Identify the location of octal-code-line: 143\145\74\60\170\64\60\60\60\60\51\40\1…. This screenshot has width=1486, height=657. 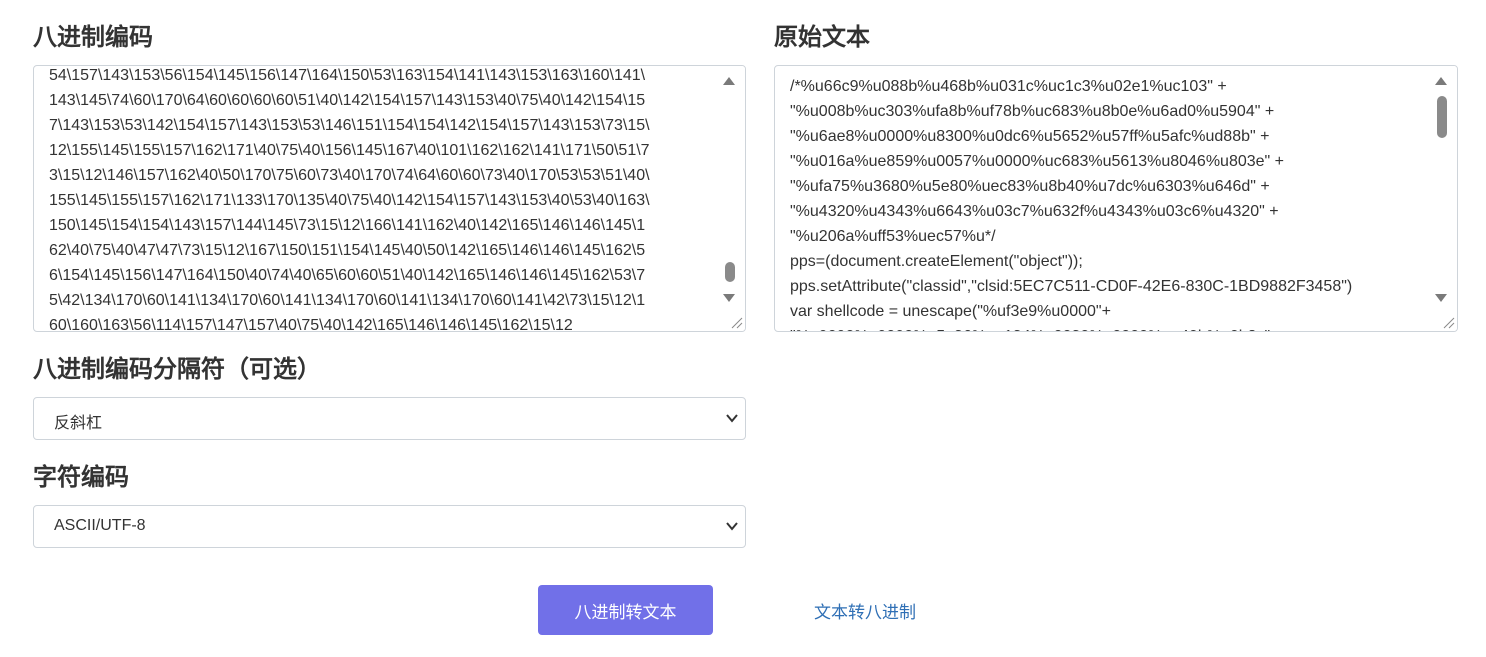
(347, 100).